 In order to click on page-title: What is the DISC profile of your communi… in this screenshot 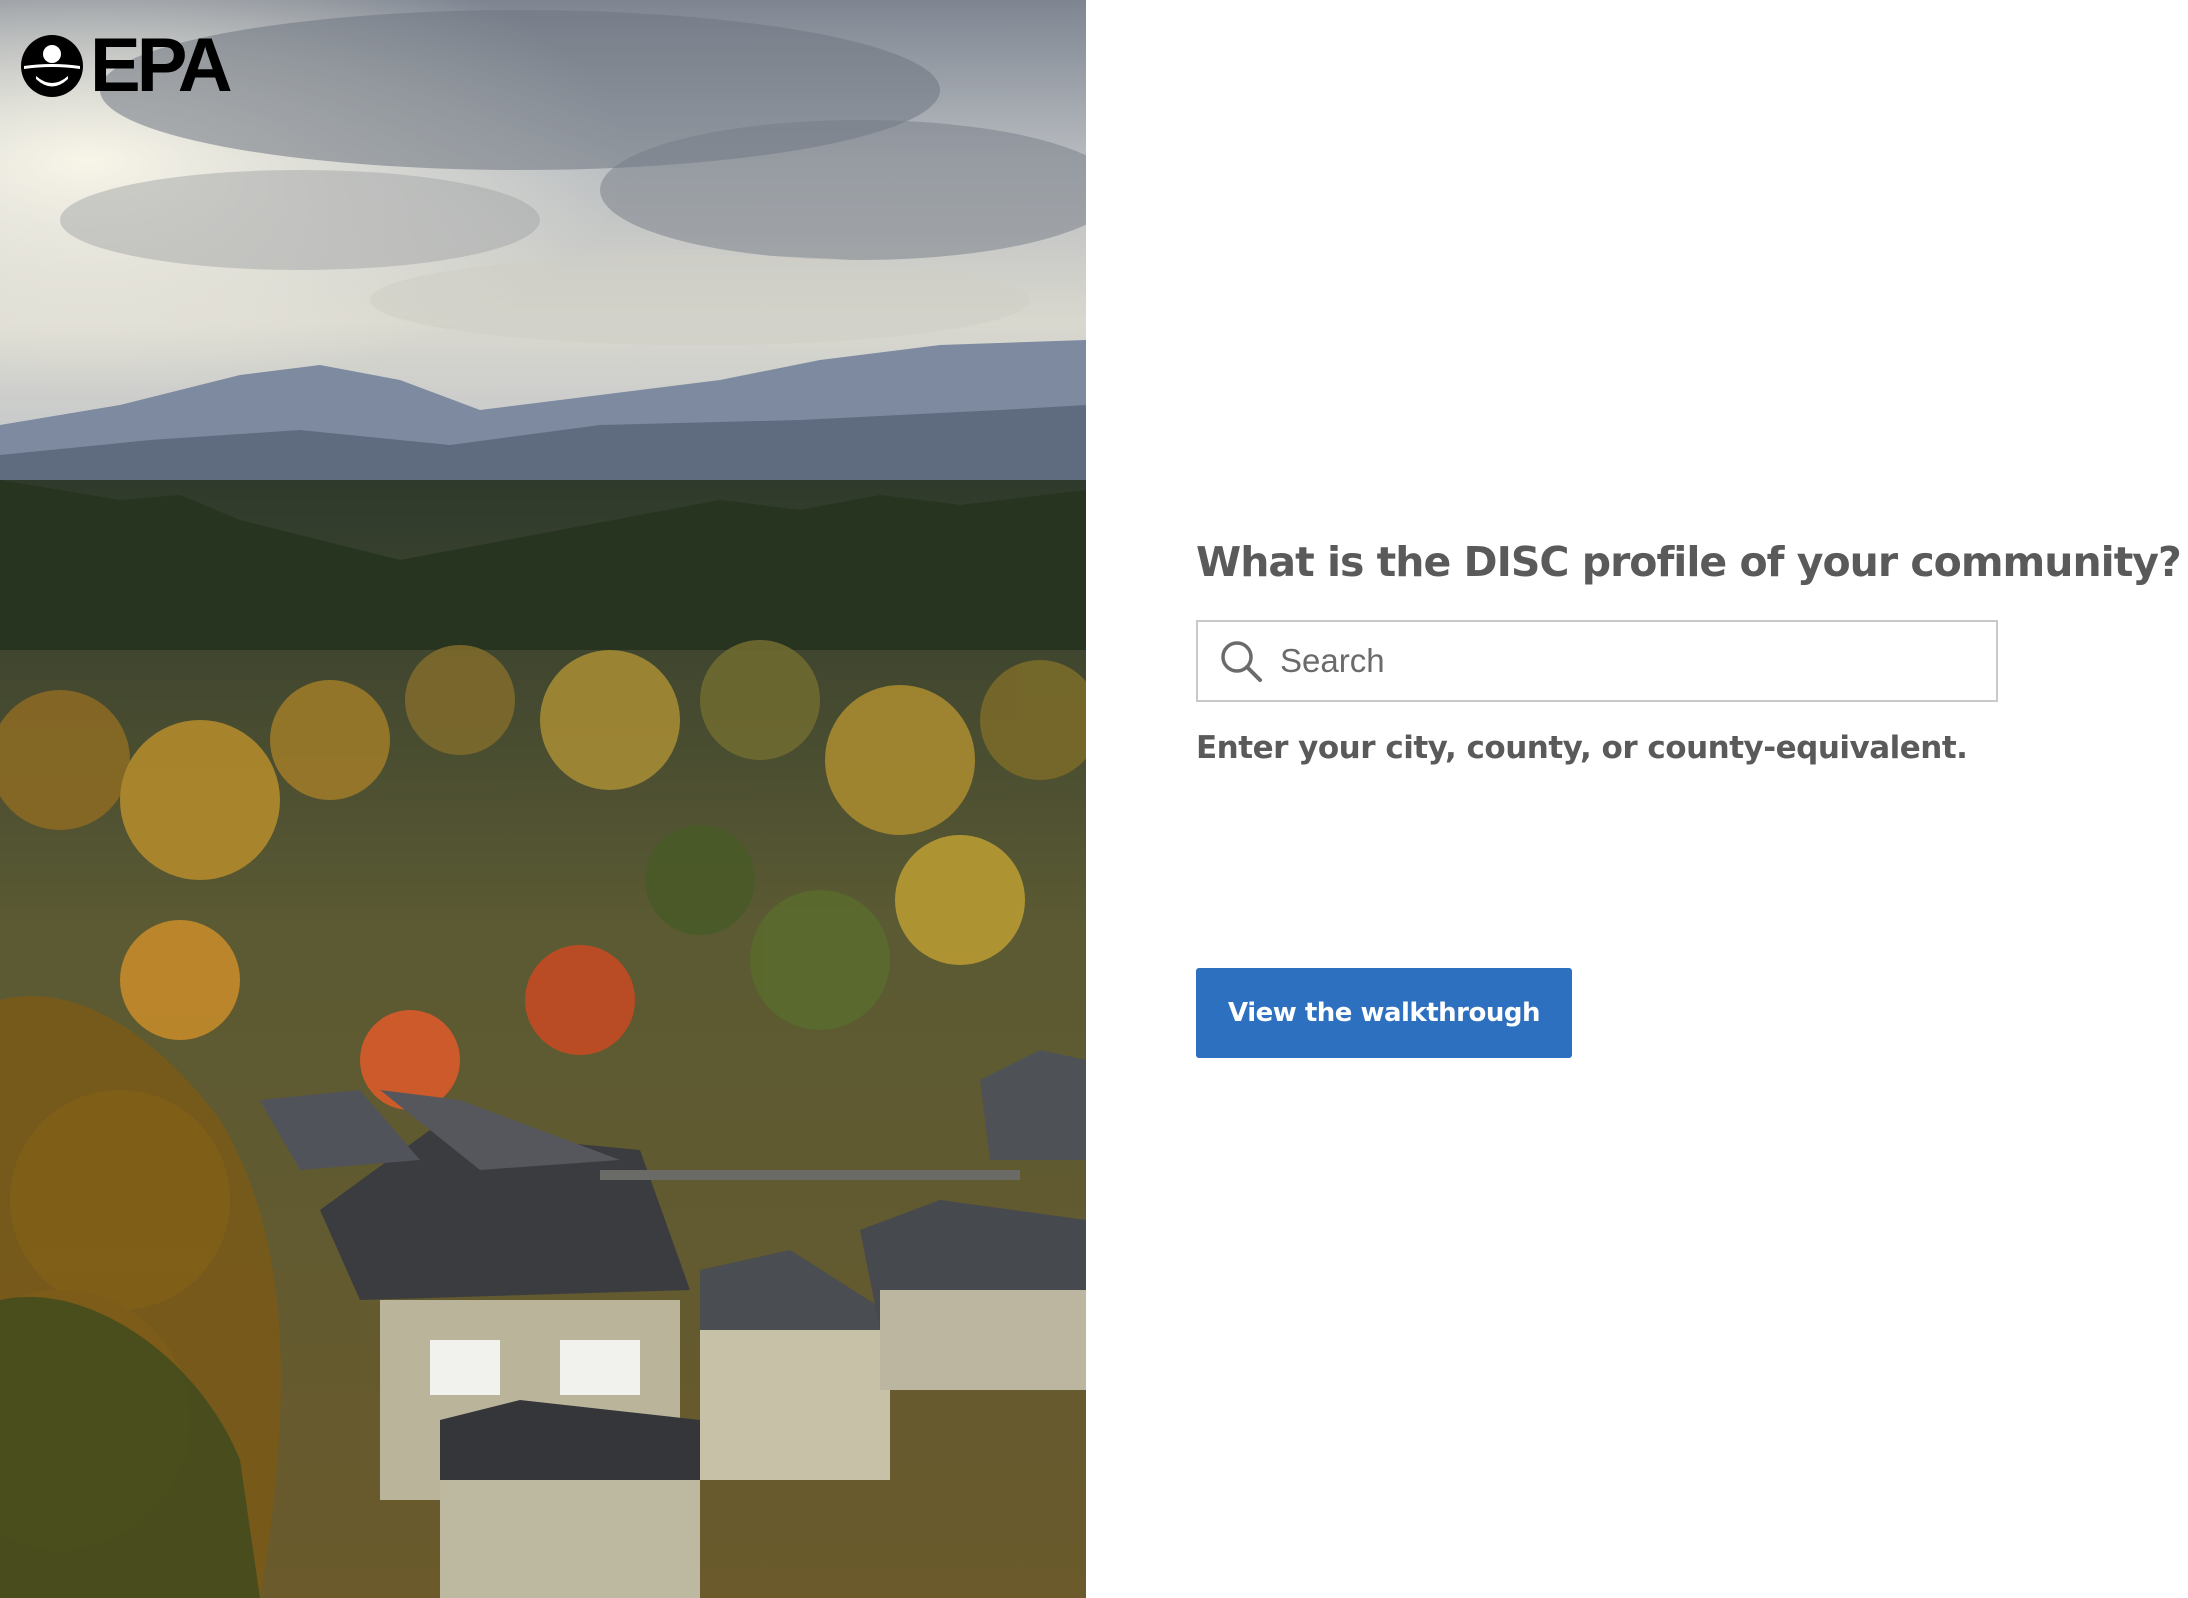, I will do `click(1689, 562)`.